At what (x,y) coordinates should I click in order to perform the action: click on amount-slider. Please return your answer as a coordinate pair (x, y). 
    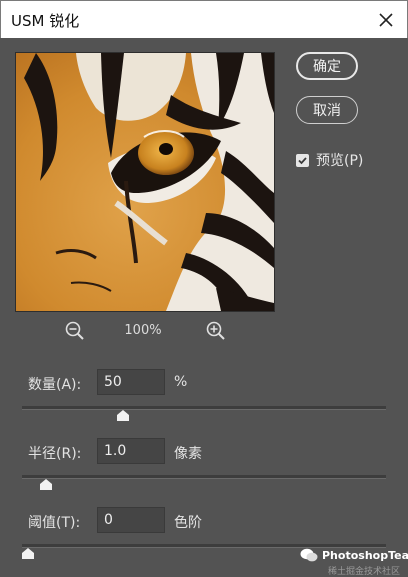
    Looking at the image, I should click on (204, 413).